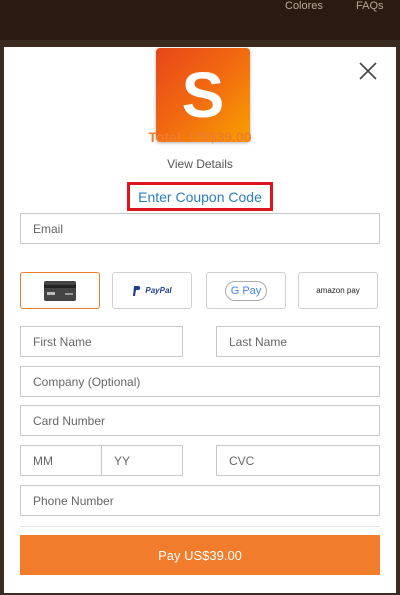  What do you see at coordinates (200, 526) in the screenshot?
I see `divider` at bounding box center [200, 526].